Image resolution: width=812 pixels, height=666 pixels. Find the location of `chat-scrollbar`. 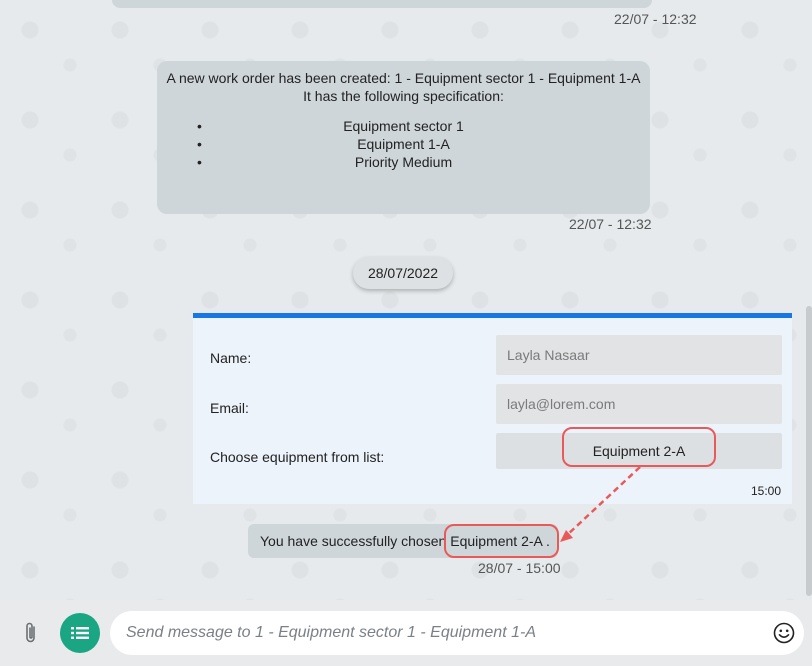

chat-scrollbar is located at coordinates (809, 451).